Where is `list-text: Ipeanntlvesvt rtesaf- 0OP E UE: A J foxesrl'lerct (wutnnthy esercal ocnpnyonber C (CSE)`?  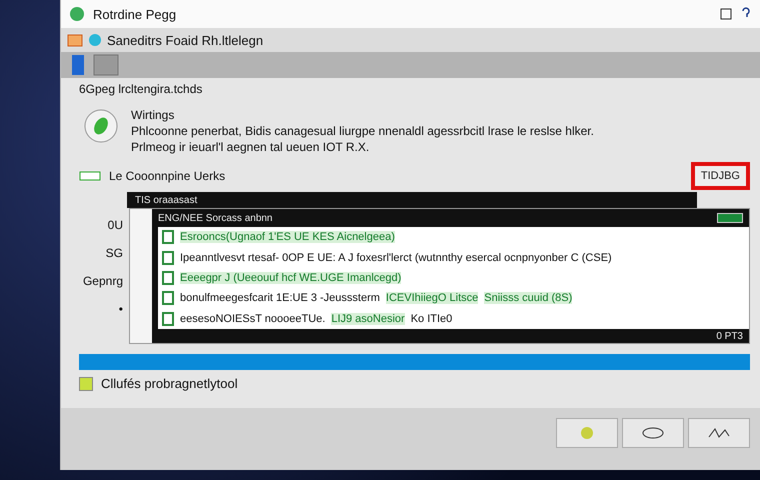
list-text: Ipeanntlvesvt rtesaf- 0OP E UE: A J foxesrl'lerct (wutnnthy esercal ocnpnyonber C (CSE) is located at coordinates (396, 258).